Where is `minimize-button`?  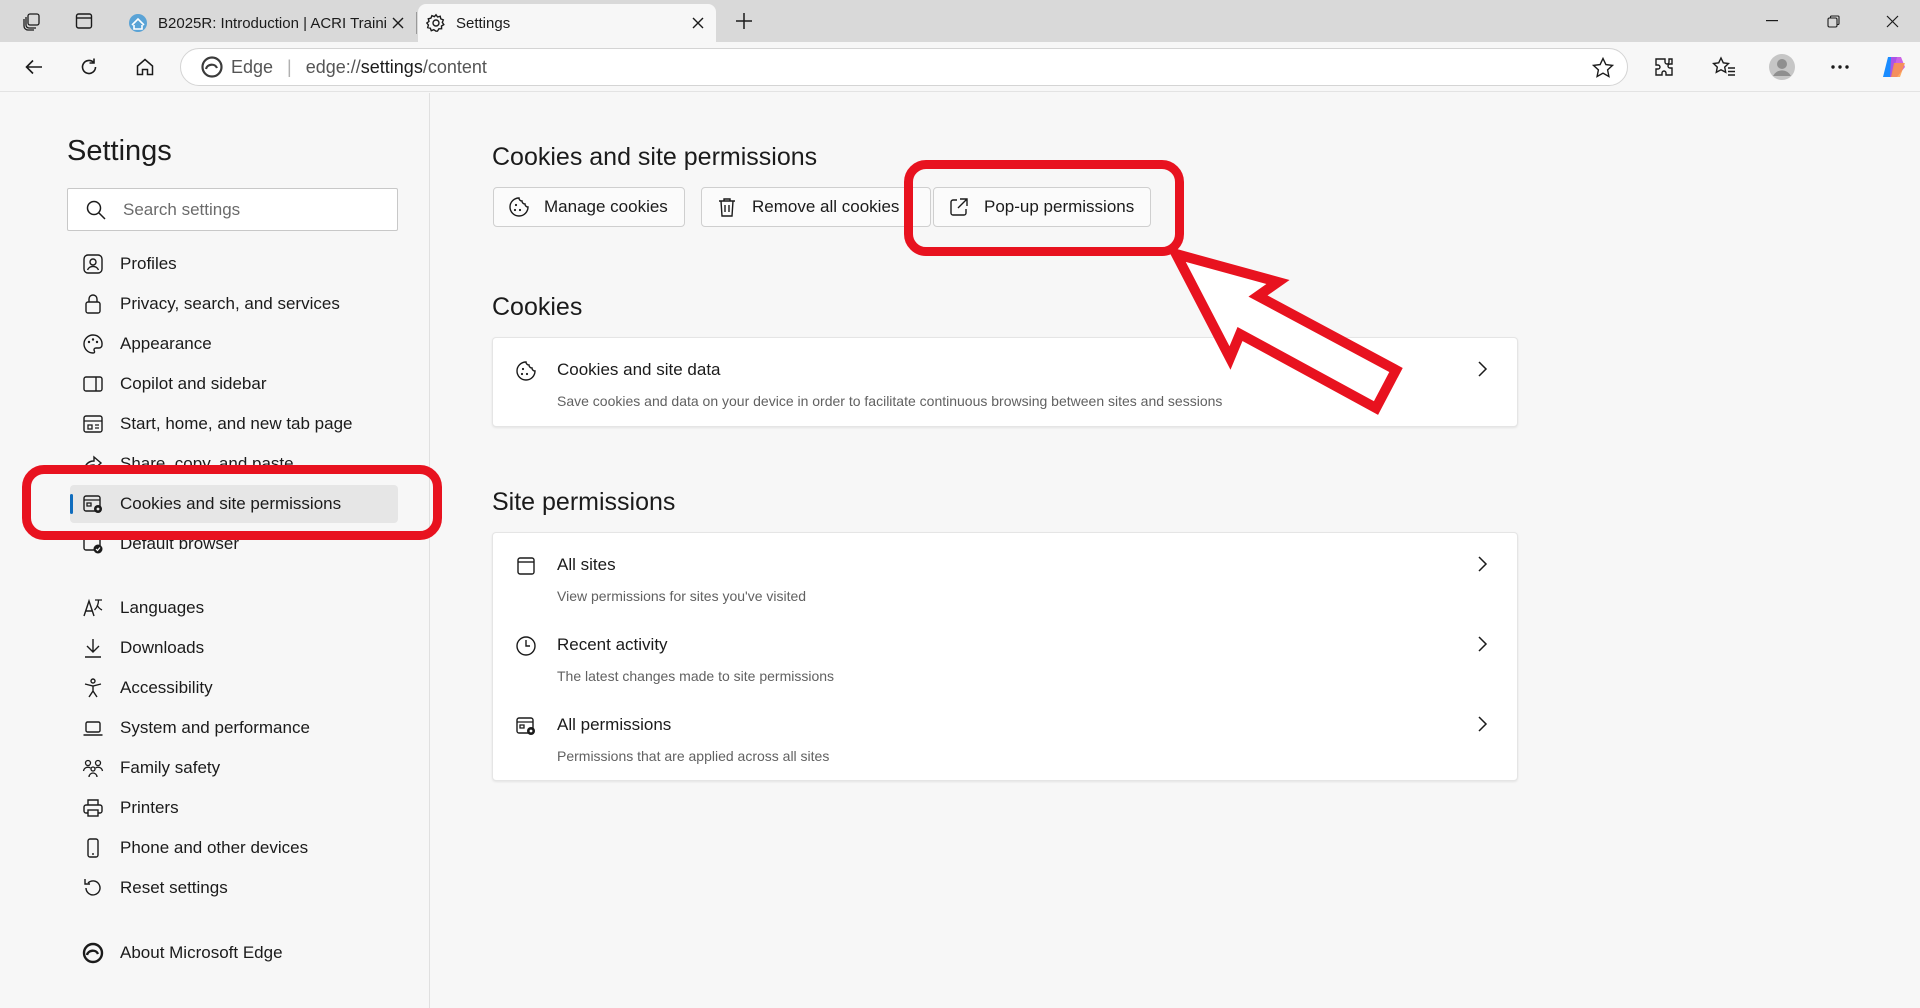
minimize-button is located at coordinates (1772, 21).